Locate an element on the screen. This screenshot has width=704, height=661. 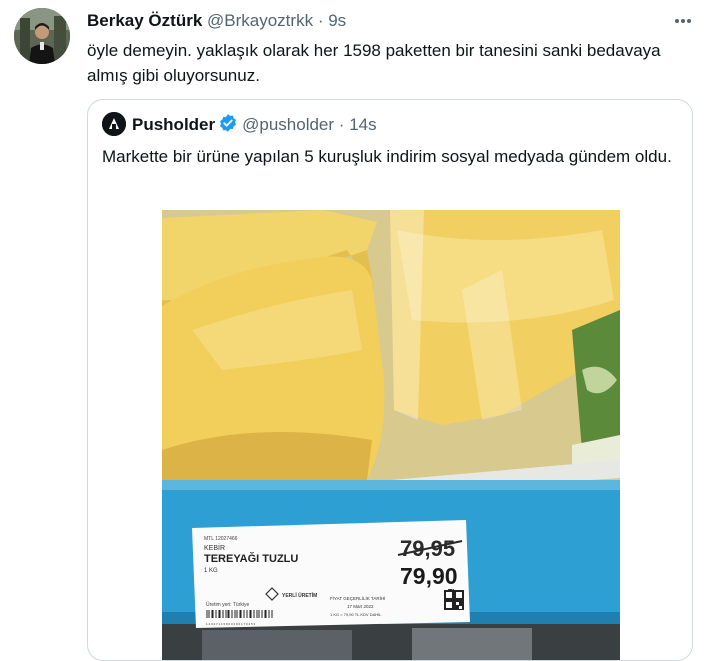
more-icon is located at coordinates (683, 21).